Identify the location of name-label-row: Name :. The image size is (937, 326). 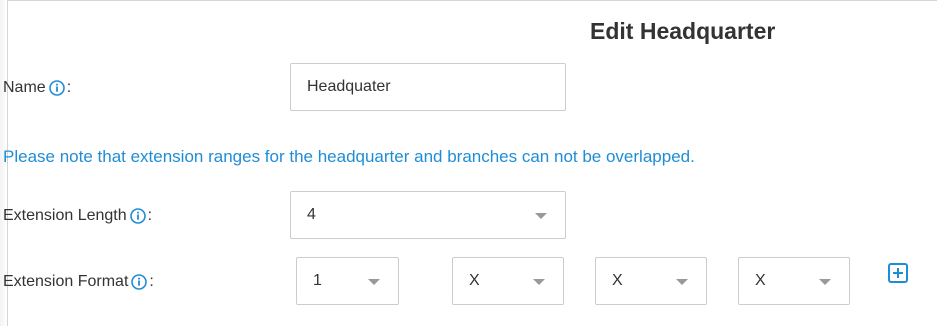
(37, 88).